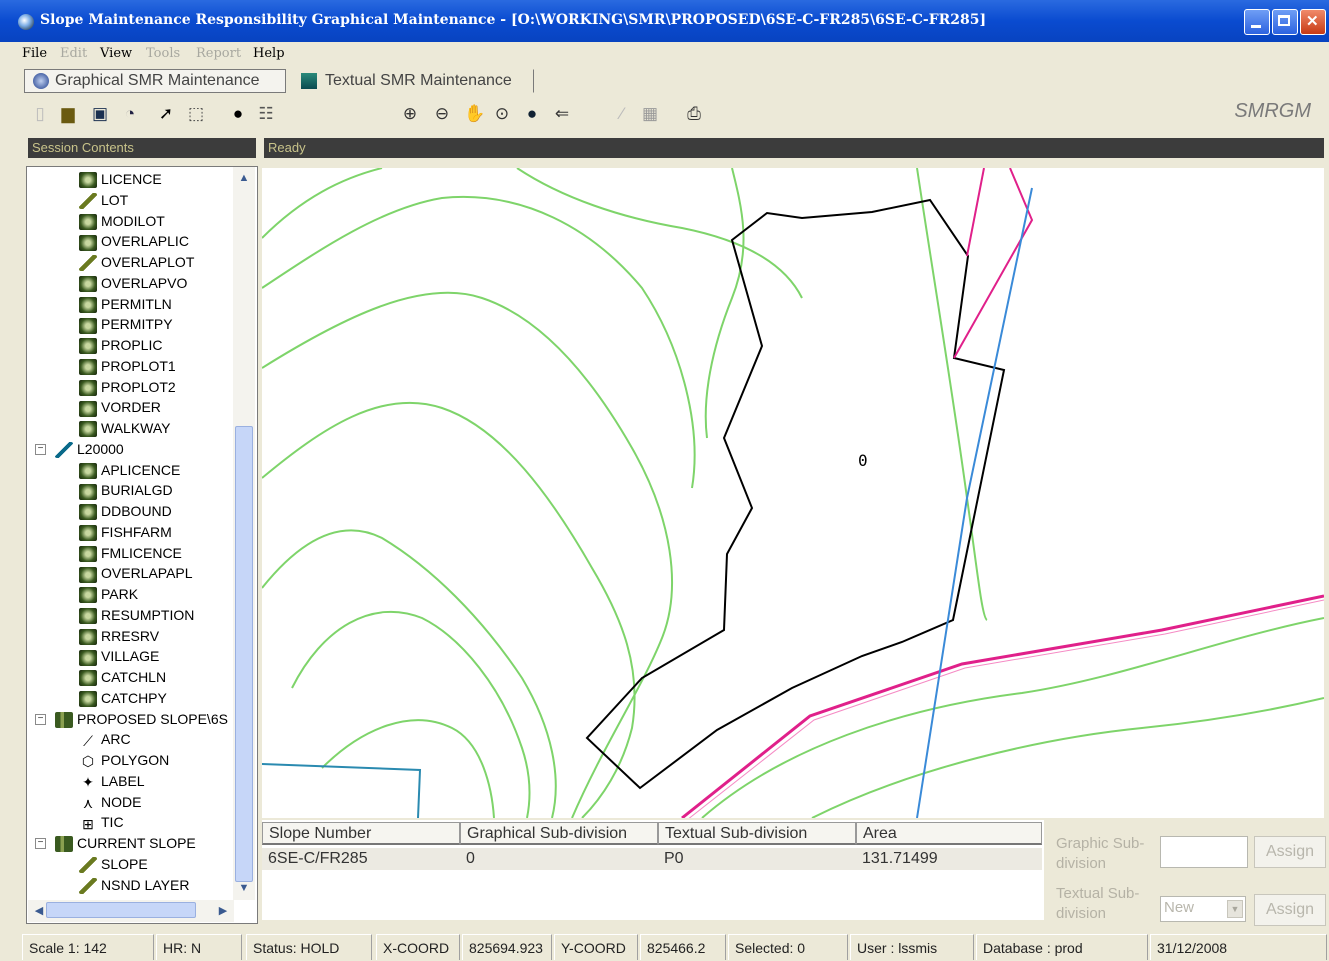  I want to click on tree-item: LOT, so click(103, 200).